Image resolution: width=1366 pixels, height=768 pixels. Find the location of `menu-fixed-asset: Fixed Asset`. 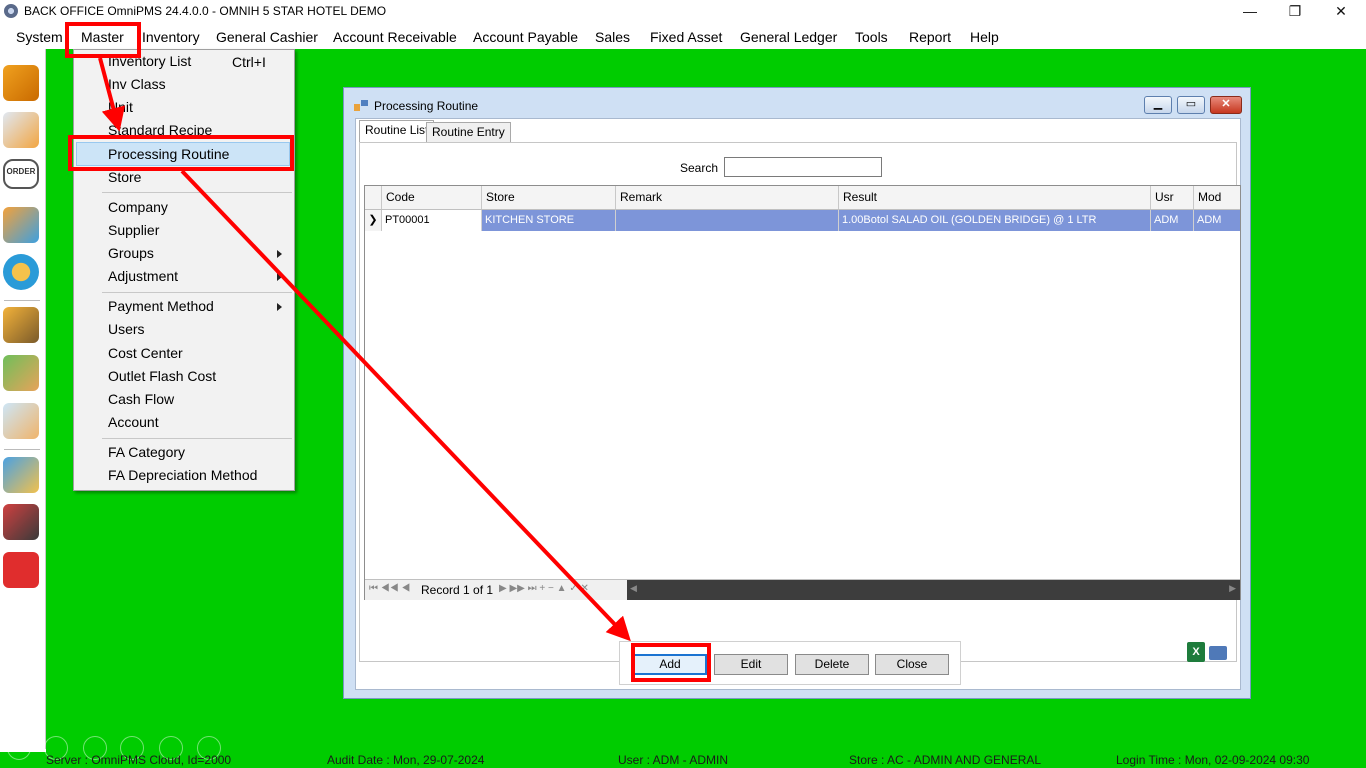

menu-fixed-asset: Fixed Asset is located at coordinates (686, 37).